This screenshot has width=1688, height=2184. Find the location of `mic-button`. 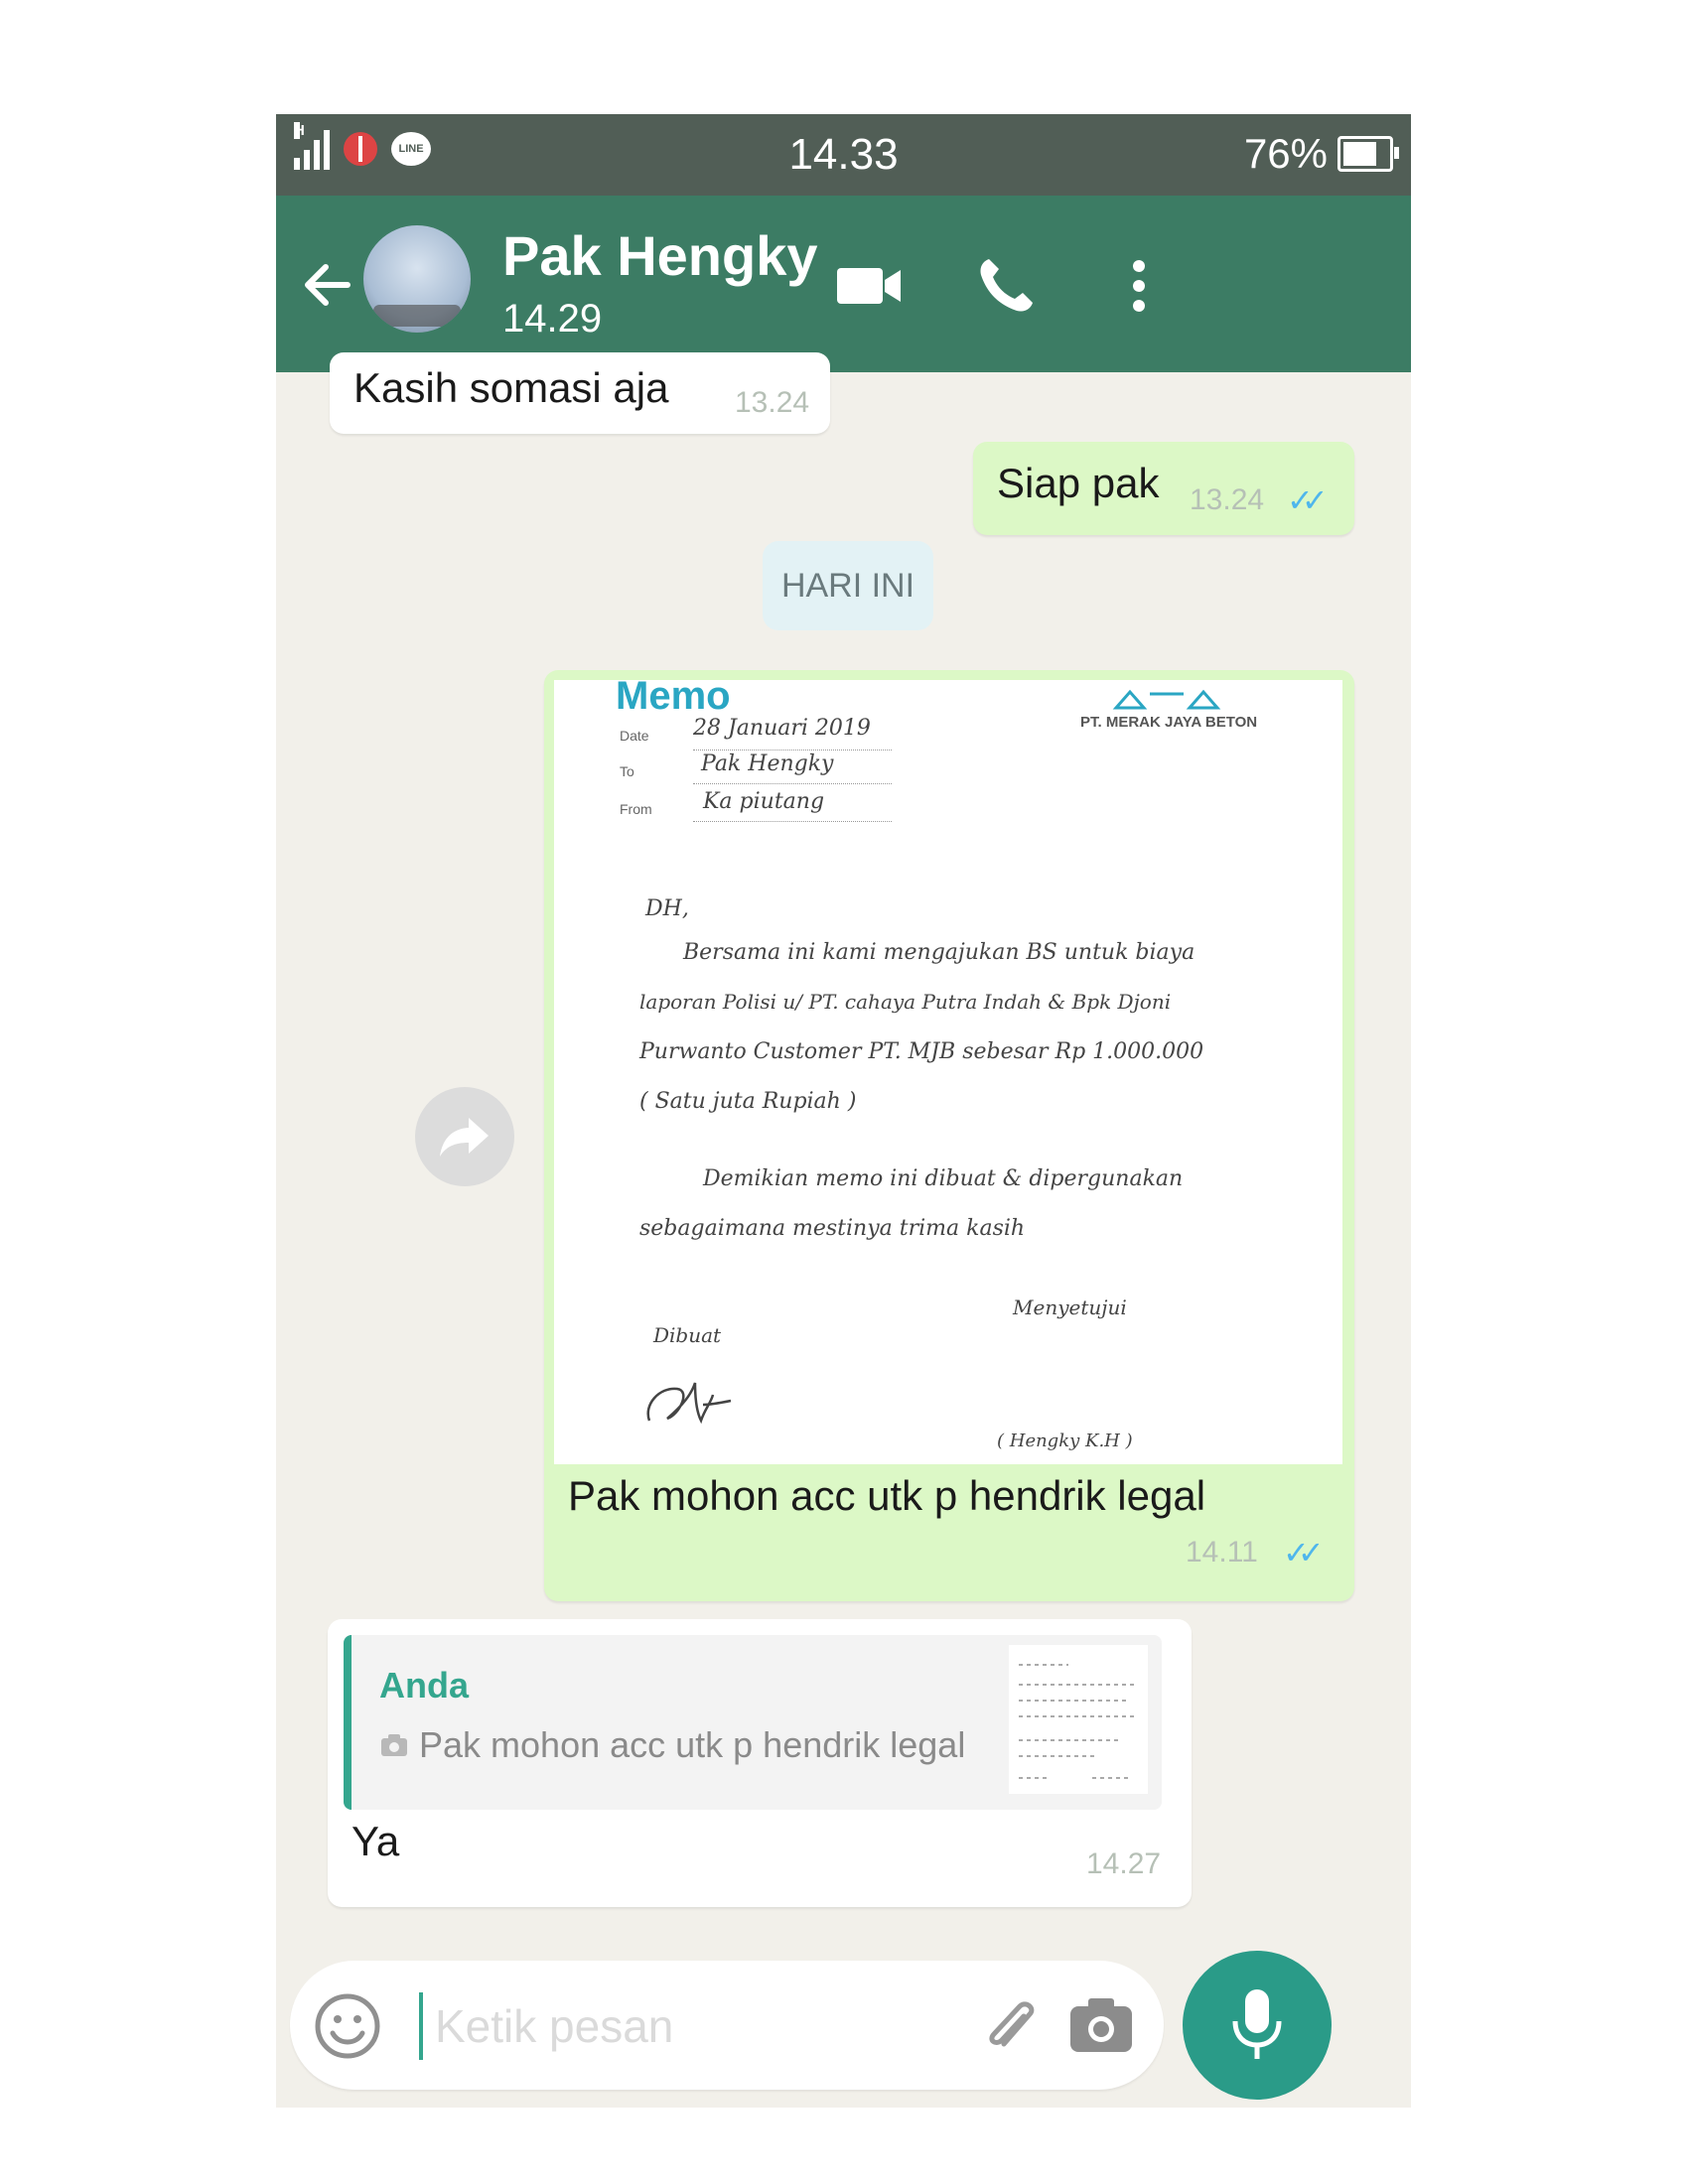

mic-button is located at coordinates (1257, 2025).